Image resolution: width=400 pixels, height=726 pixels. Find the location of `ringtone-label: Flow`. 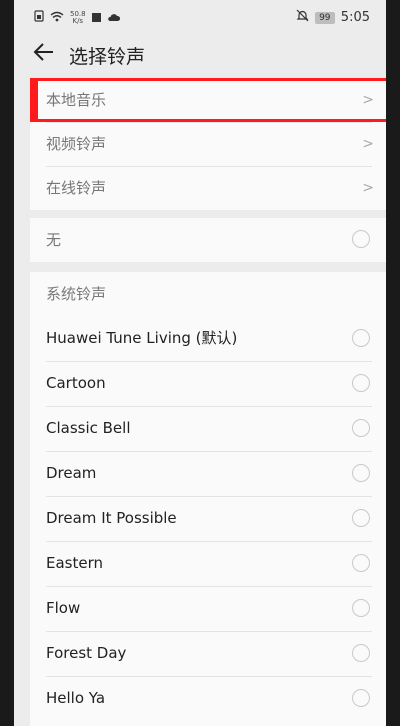

ringtone-label: Flow is located at coordinates (63, 608).